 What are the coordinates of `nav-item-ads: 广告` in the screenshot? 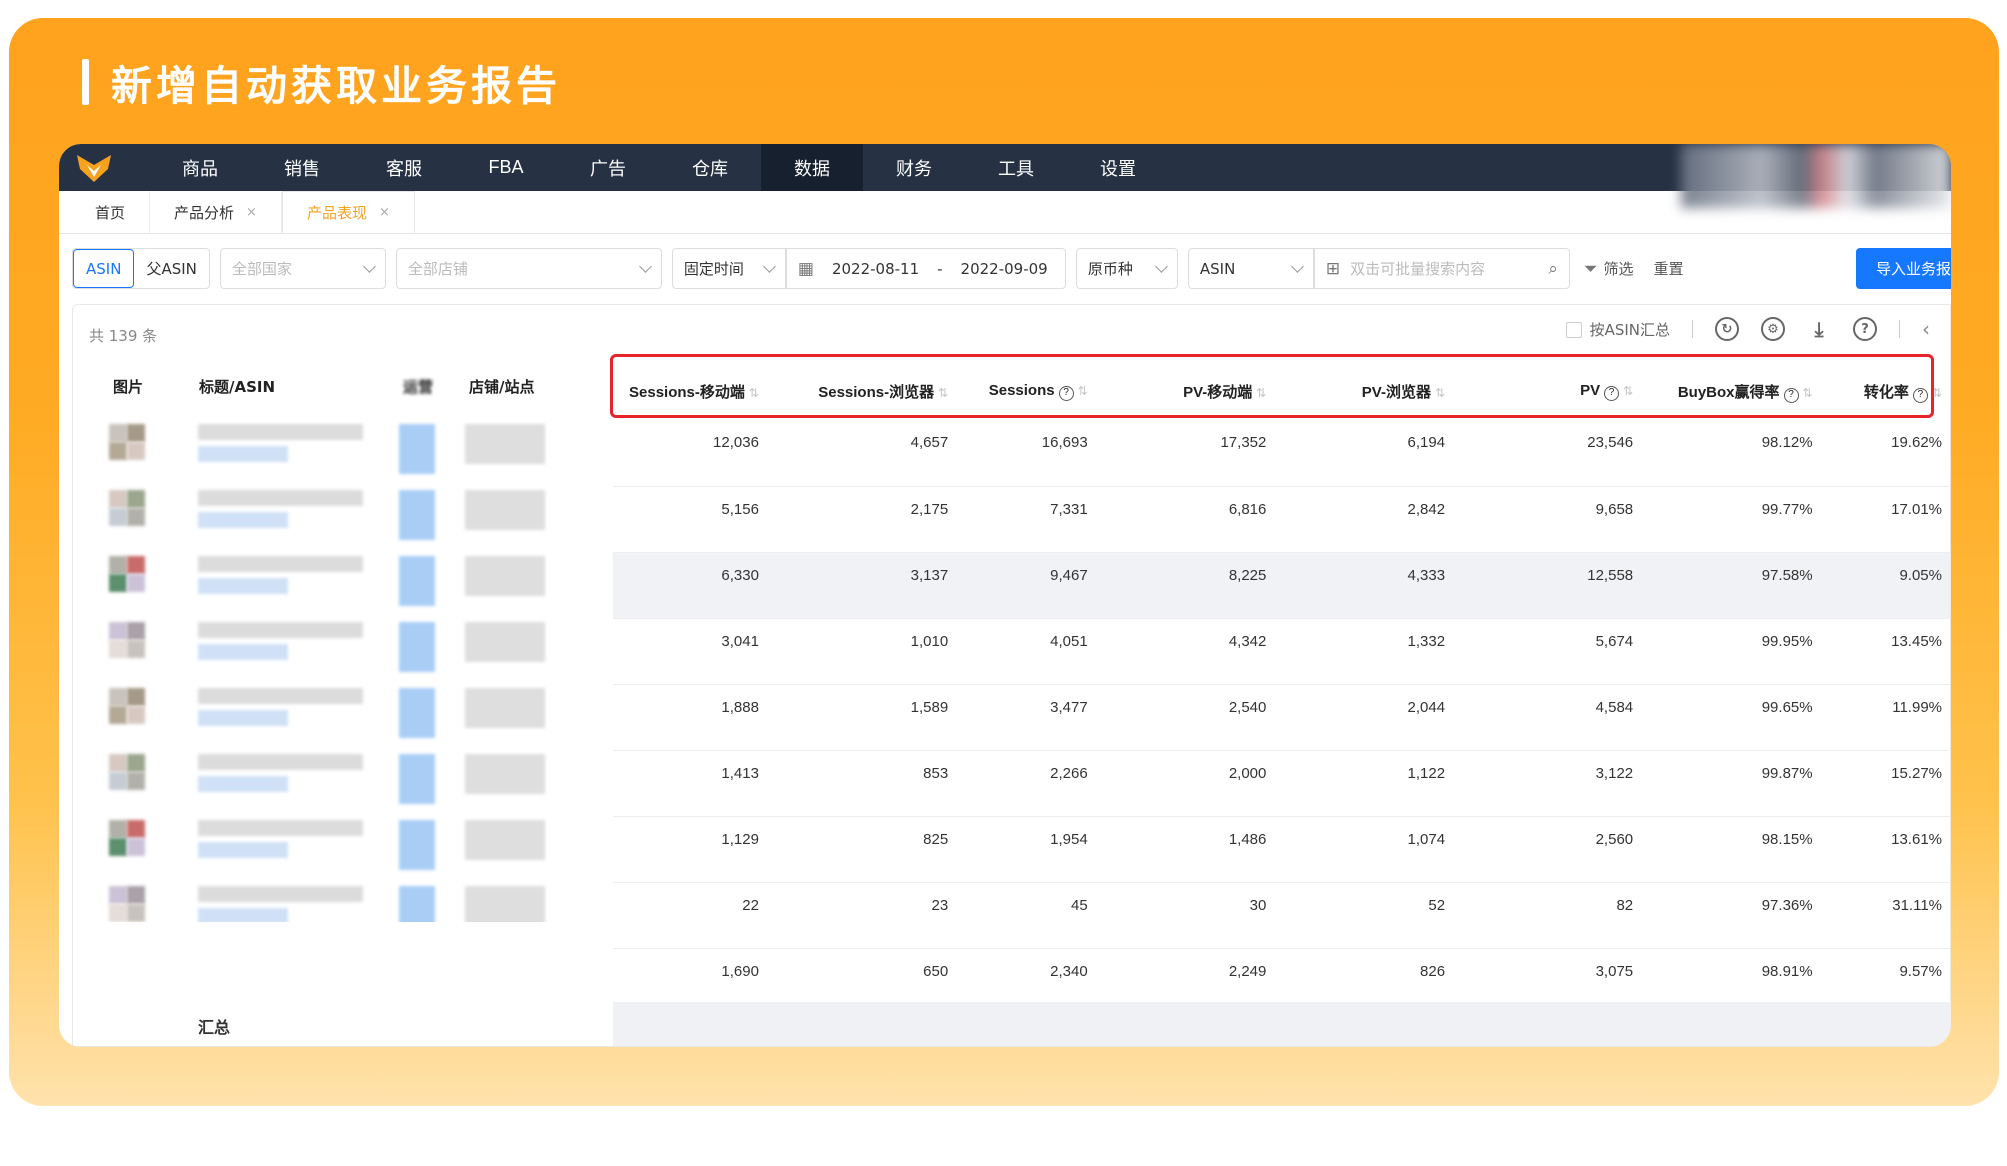 It's located at (608, 167).